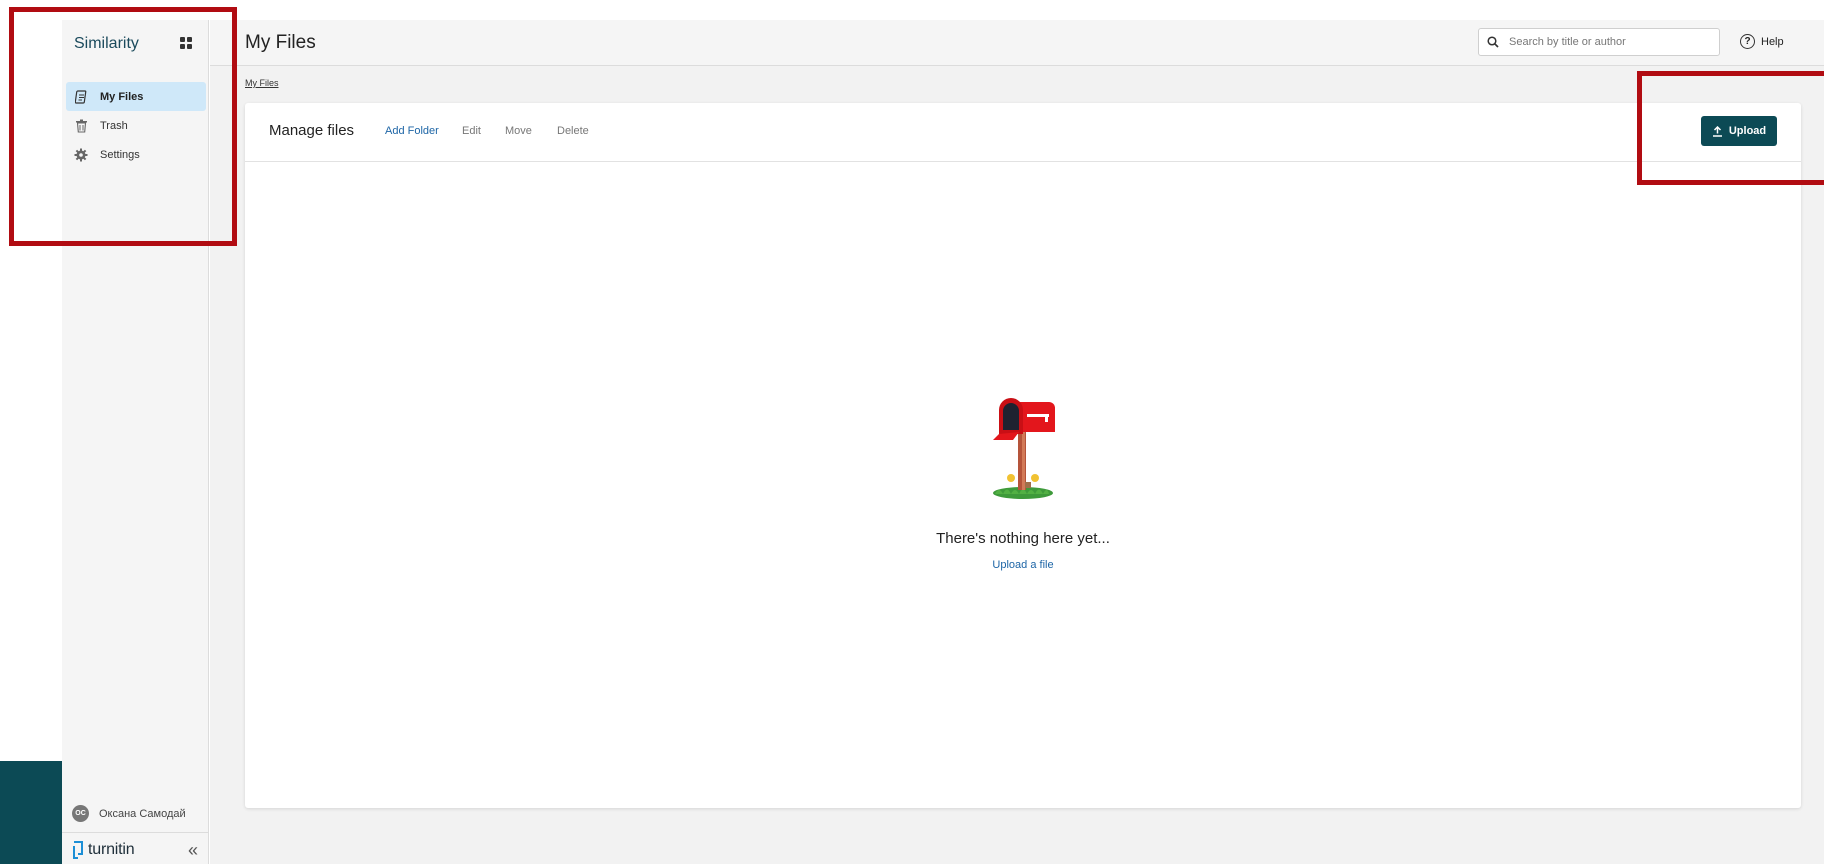  I want to click on sidebar-item-settings: Settings, so click(136, 154).